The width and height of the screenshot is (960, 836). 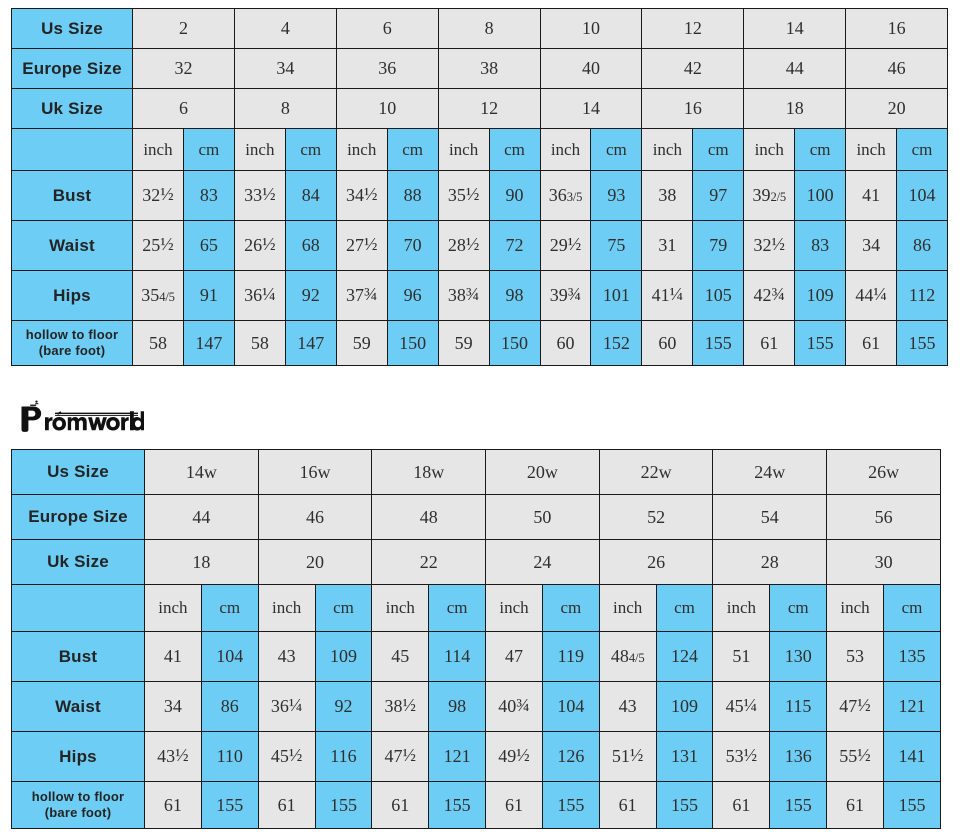 I want to click on unit-header-cm-2: cm, so click(x=457, y=608).